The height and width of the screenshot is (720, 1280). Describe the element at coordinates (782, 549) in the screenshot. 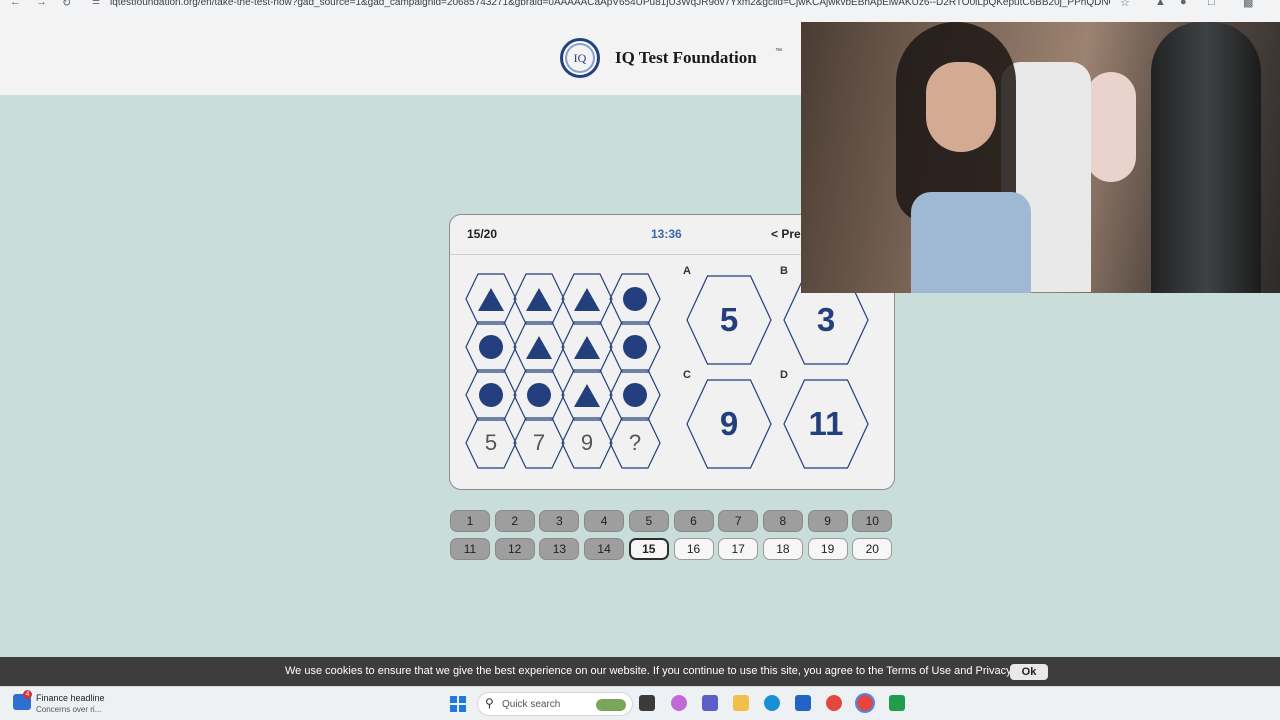

I see `question-nav-button-18: 18` at that location.